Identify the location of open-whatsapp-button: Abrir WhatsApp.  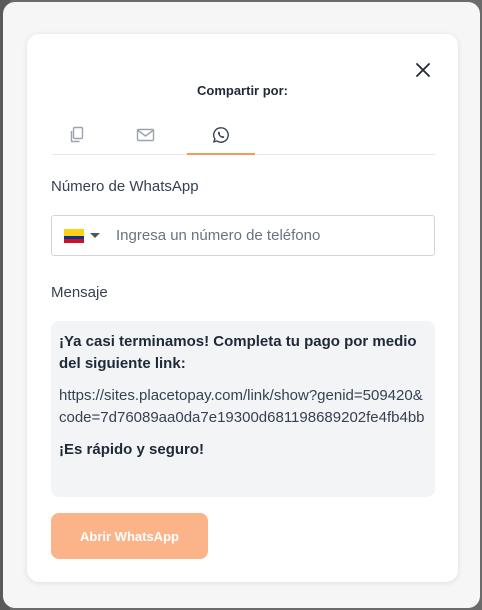
(129, 536).